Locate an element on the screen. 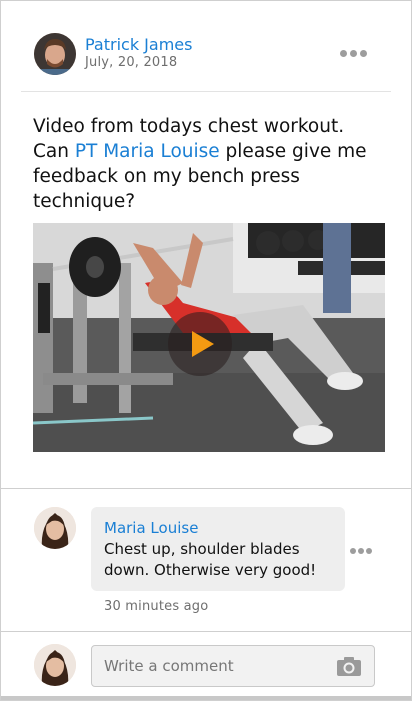 This screenshot has height=701, width=412. post-date: July, 20, 2018 is located at coordinates (131, 62).